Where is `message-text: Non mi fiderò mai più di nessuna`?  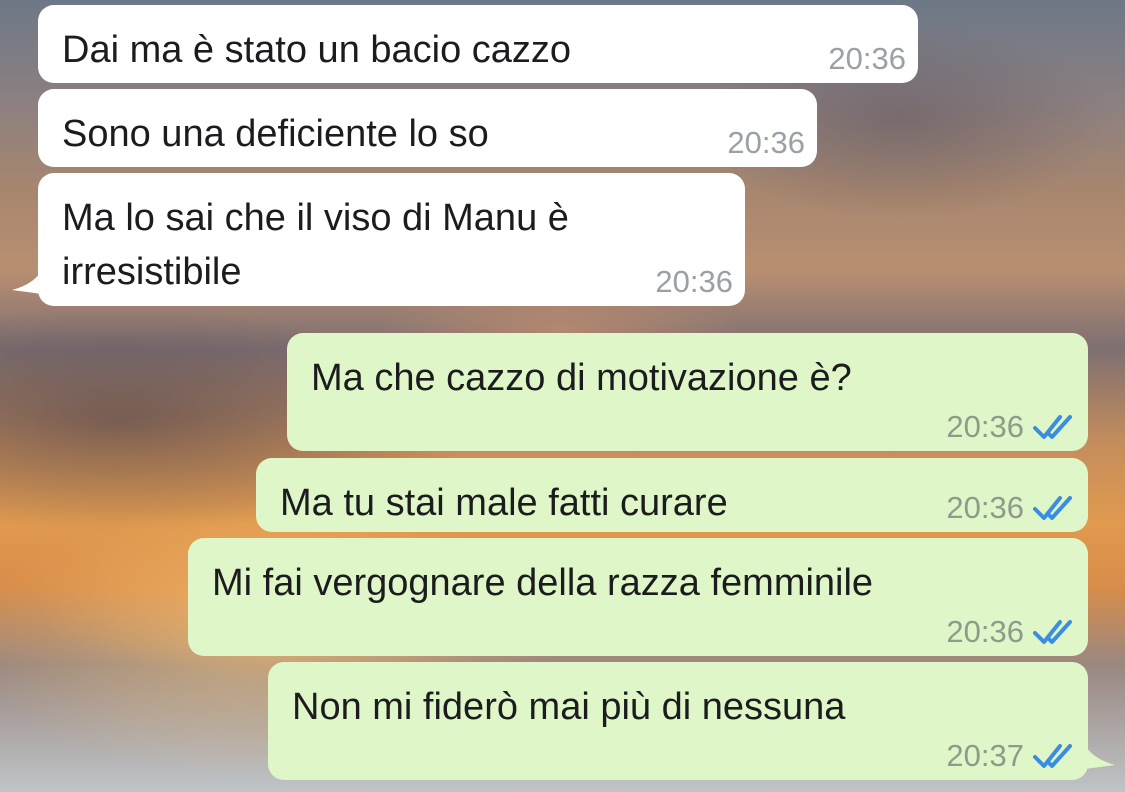
message-text: Non mi fiderò mai più di nessuna is located at coordinates (569, 707).